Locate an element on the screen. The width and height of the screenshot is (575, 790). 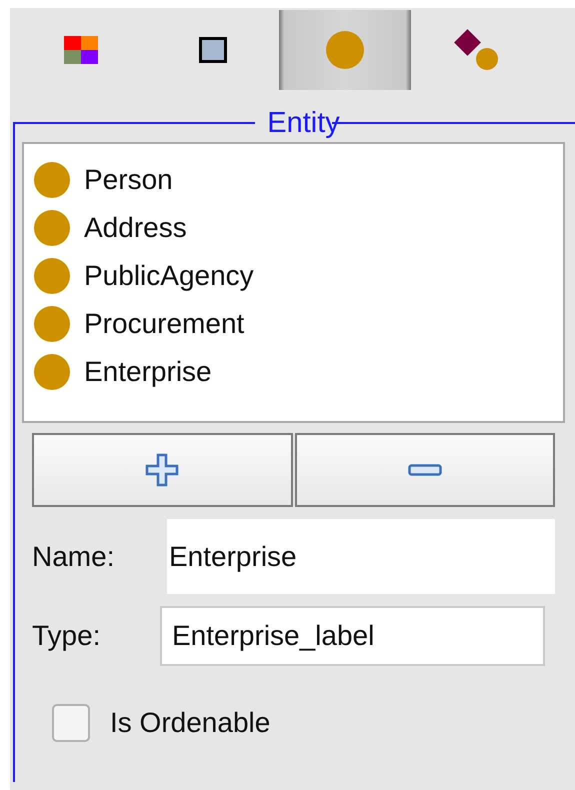
square-icon is located at coordinates (213, 50).